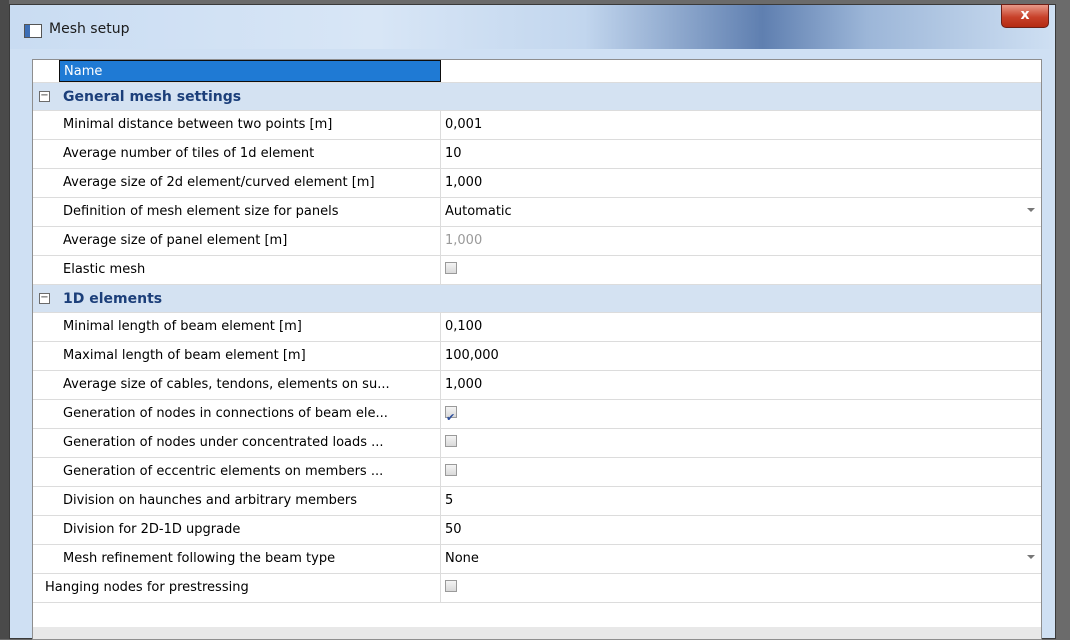 The height and width of the screenshot is (640, 1070). Describe the element at coordinates (4, 319) in the screenshot. I see `background-window-edge` at that location.